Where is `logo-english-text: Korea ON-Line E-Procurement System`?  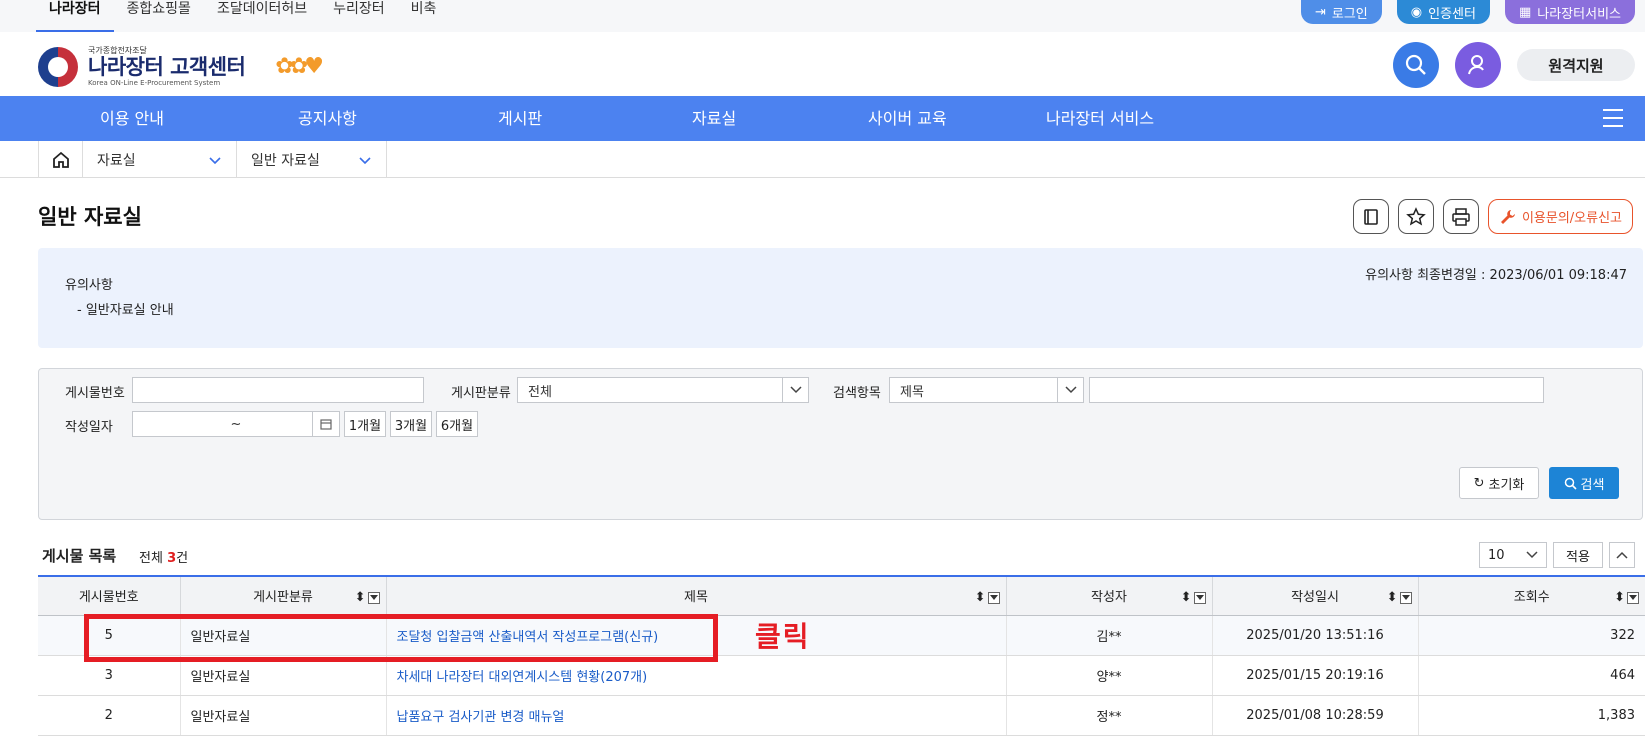
logo-english-text: Korea ON-Line E-Procurement System is located at coordinates (154, 83).